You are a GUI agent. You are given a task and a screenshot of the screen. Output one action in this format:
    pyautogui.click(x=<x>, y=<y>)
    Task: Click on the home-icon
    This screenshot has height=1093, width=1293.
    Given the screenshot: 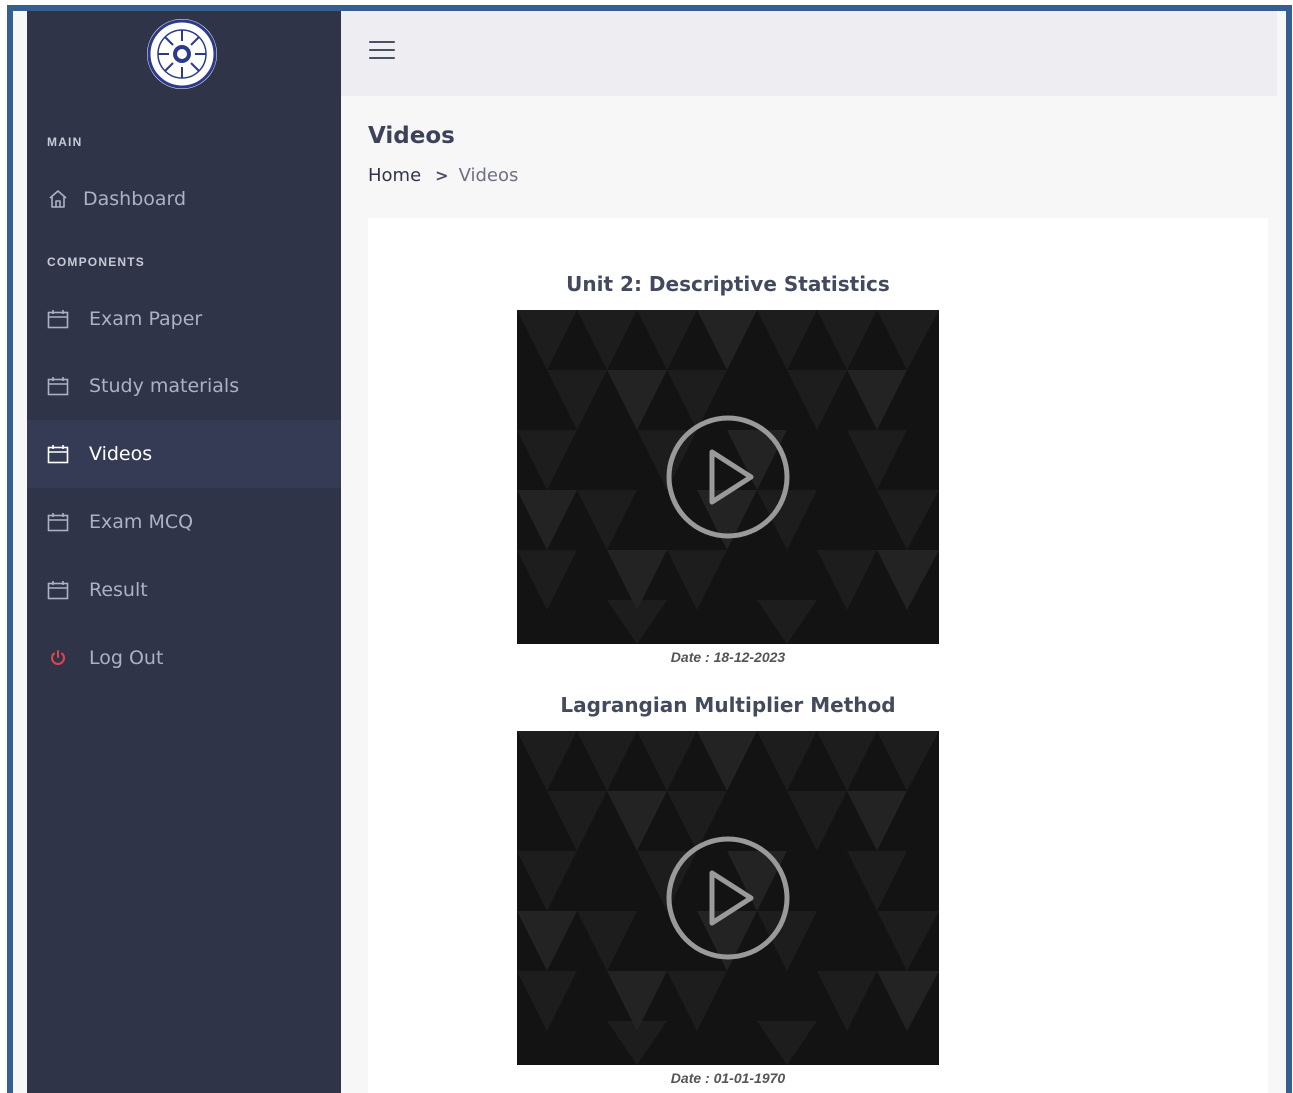 What is the action you would take?
    pyautogui.click(x=58, y=199)
    